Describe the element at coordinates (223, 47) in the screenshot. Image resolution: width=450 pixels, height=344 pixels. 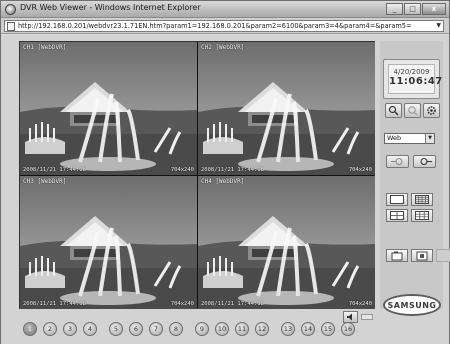
I see `camera-label: CH2 [WebDVR]` at that location.